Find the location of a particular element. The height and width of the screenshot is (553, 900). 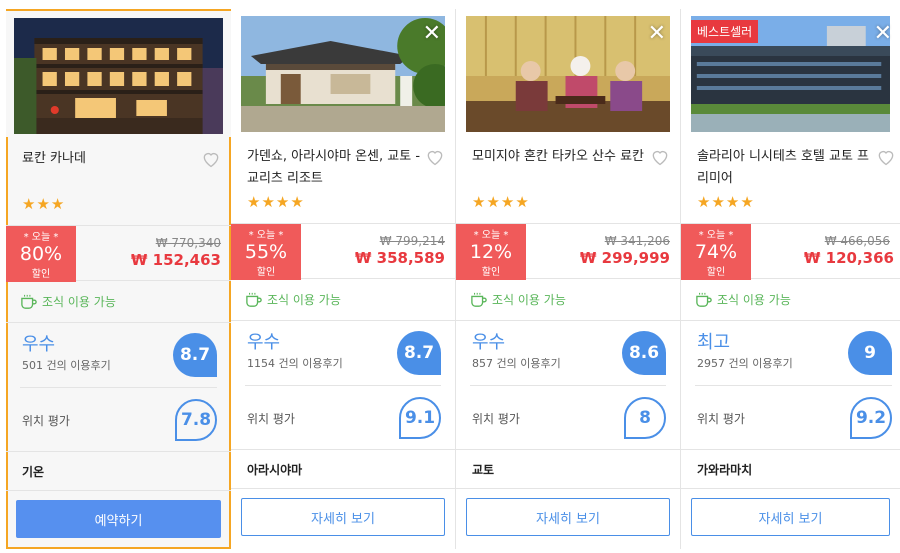

hotel-name: 모미지야 혼칸 타카오 산수 료칸 is located at coordinates (559, 157).